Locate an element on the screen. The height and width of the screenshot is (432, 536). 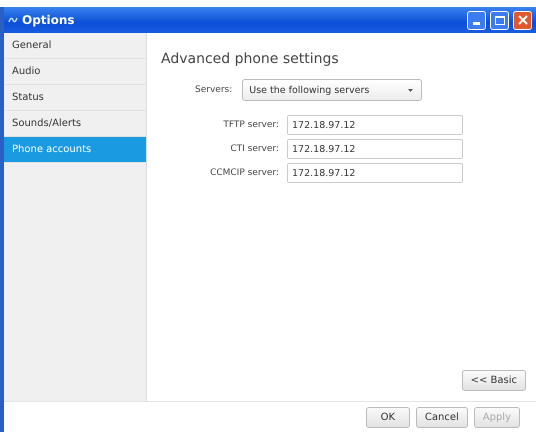
close-button is located at coordinates (522, 20).